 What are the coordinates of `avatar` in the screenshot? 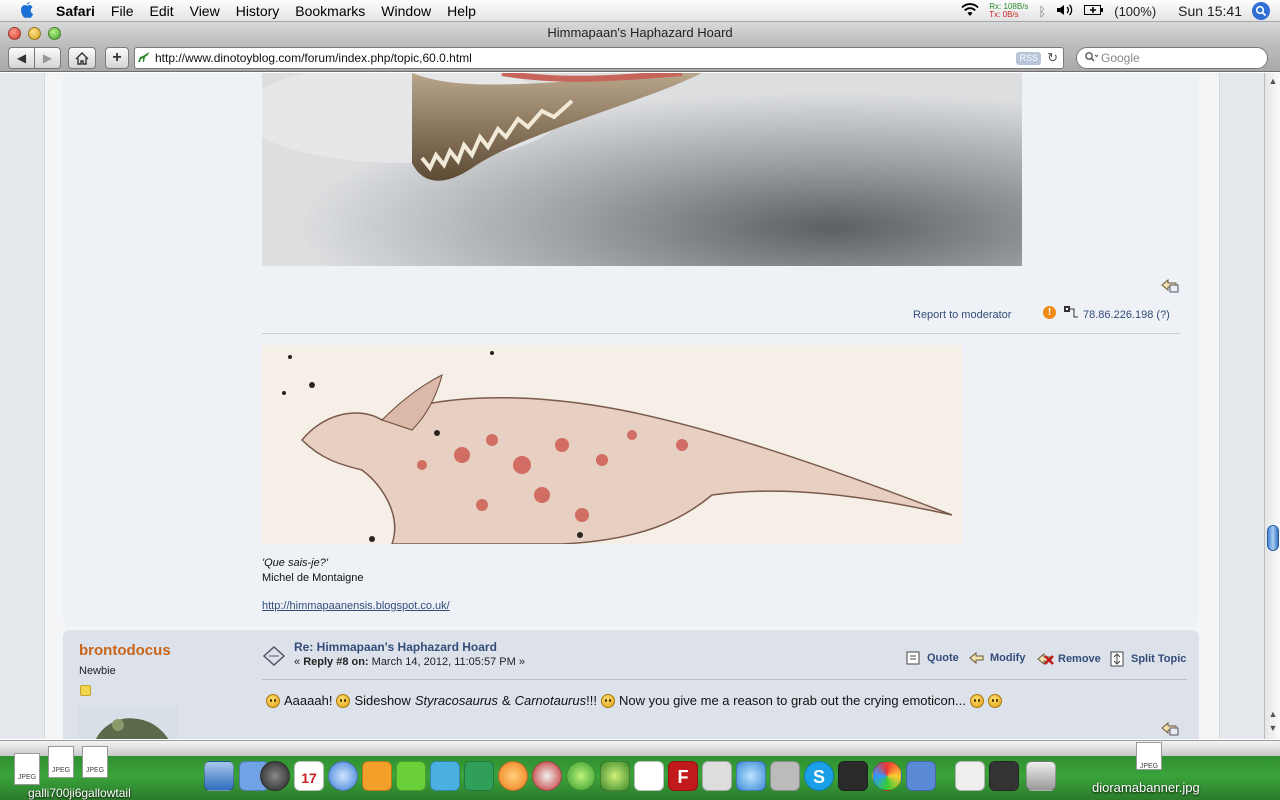 It's located at (128, 723).